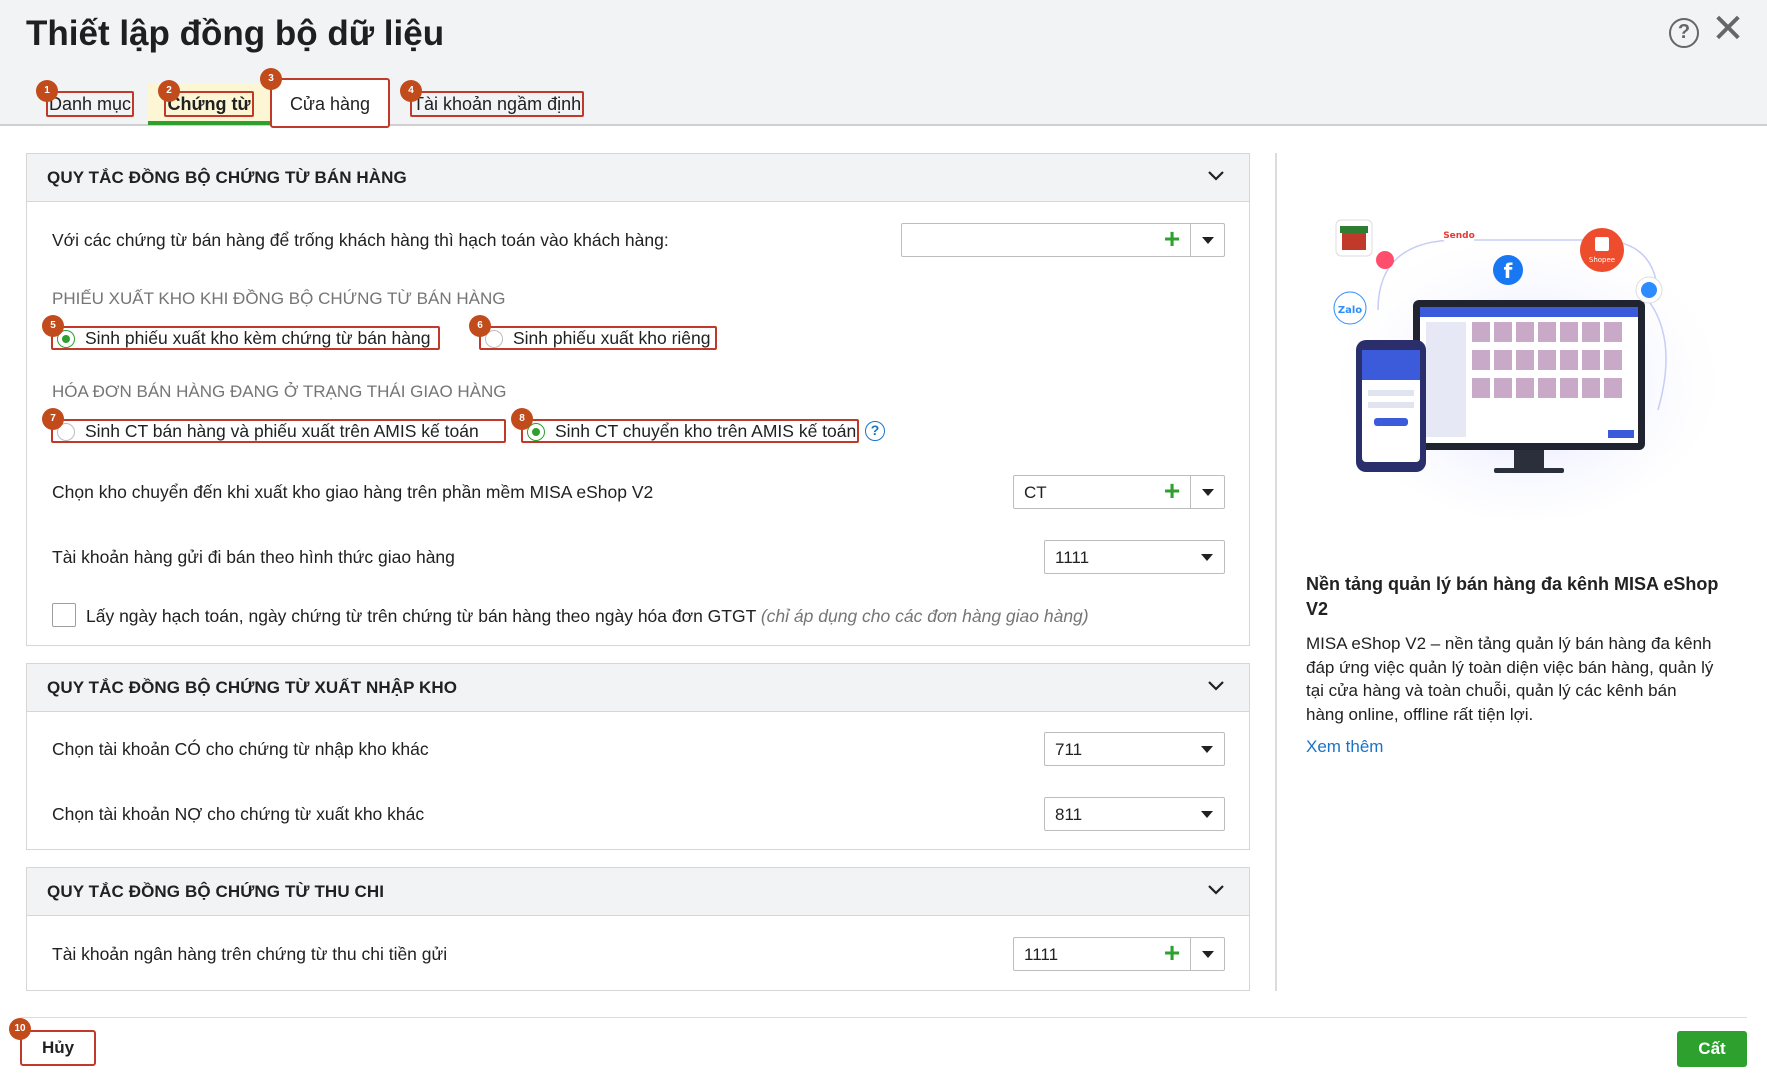 The height and width of the screenshot is (1080, 1767). What do you see at coordinates (1134, 557) in the screenshot?
I see `consignment-account-select: 1111` at bounding box center [1134, 557].